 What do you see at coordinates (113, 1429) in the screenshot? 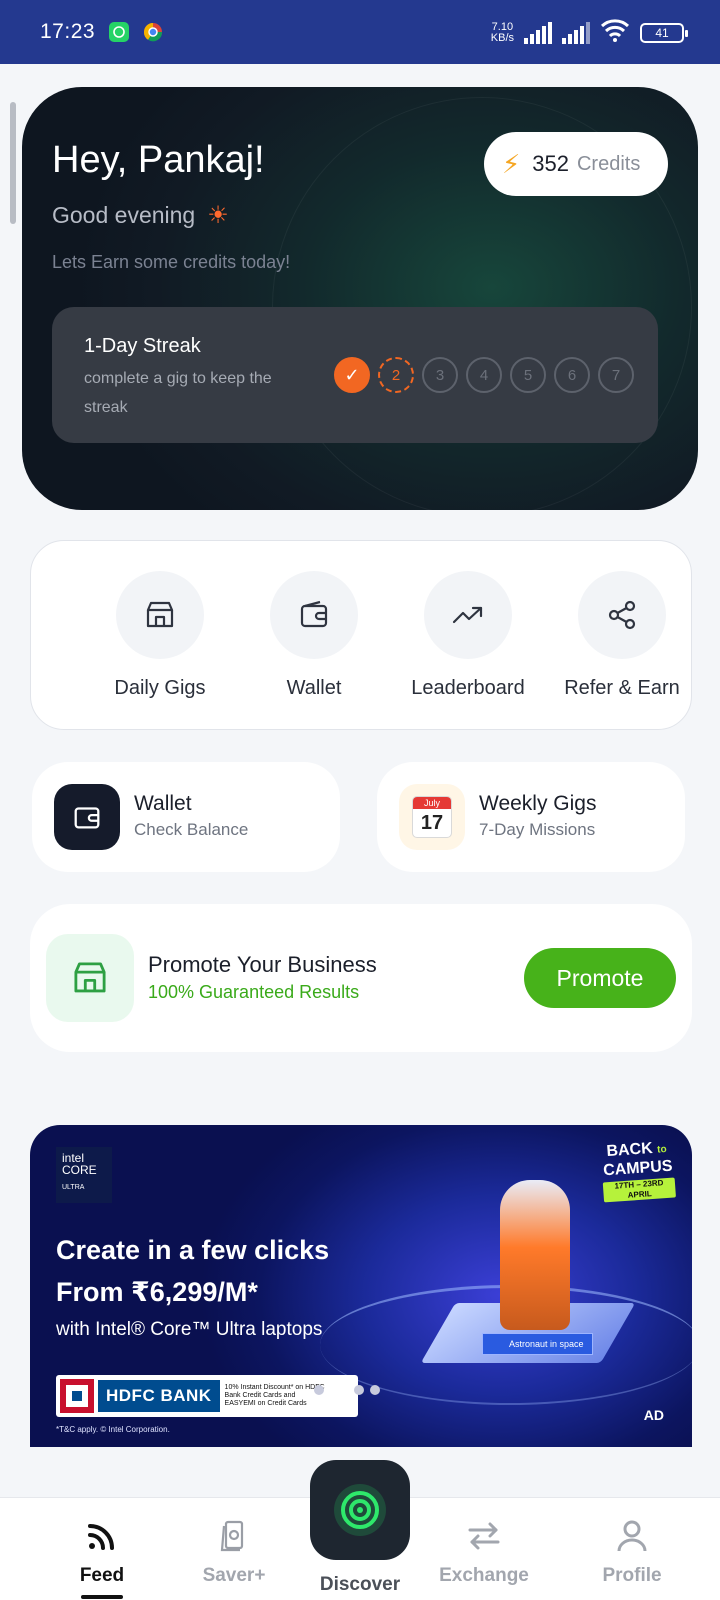
I see `ad-fine-print: *T&C apply. © Intel Corporation.` at bounding box center [113, 1429].